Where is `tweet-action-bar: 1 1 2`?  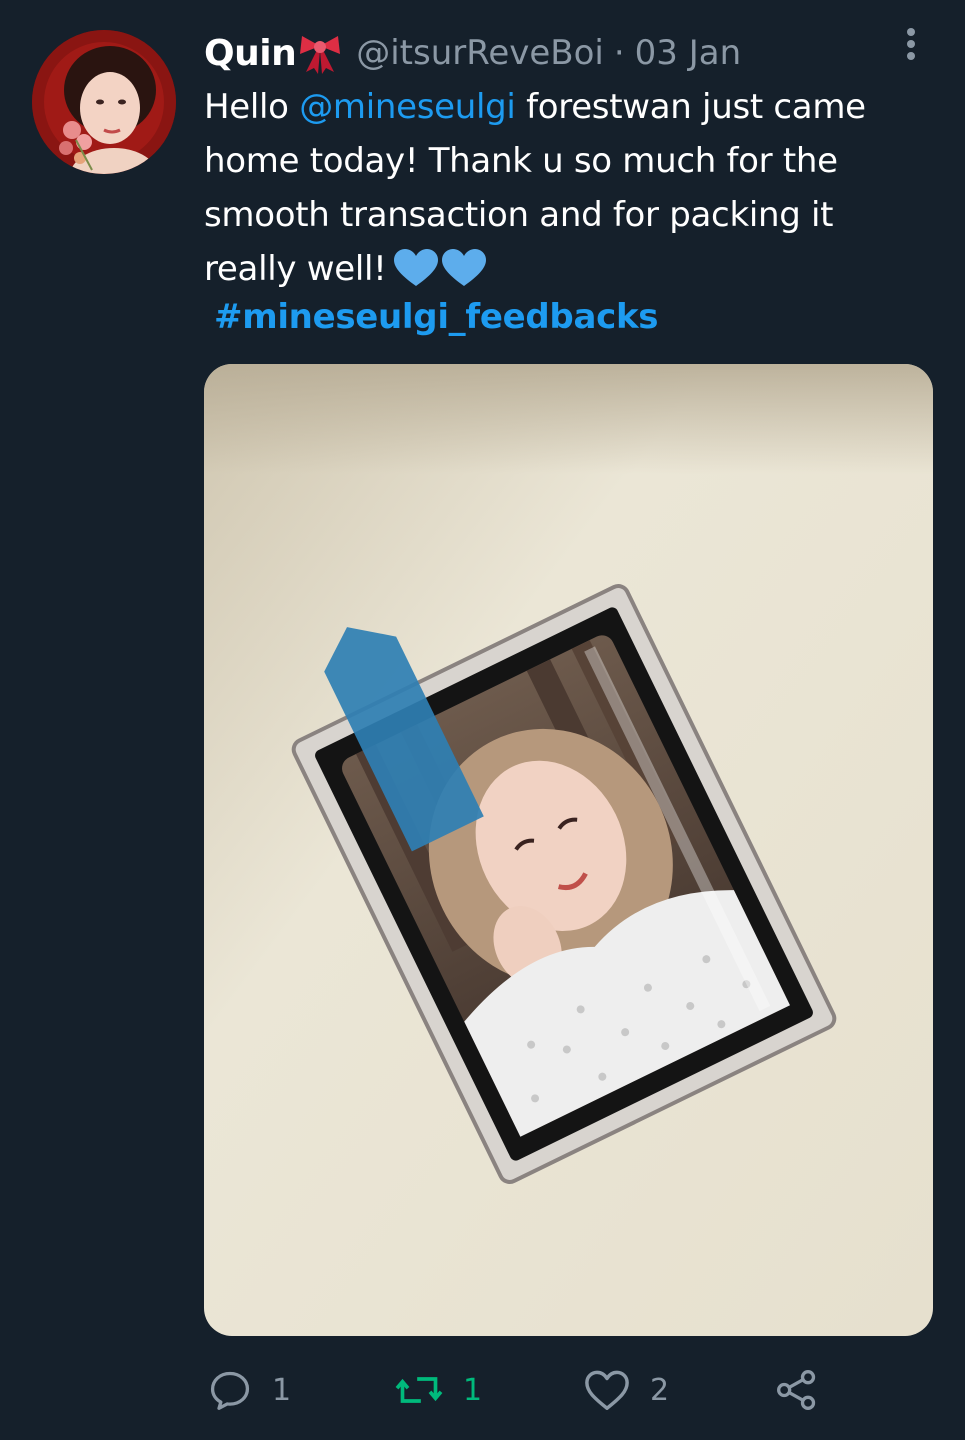
tweet-action-bar: 1 1 2 is located at coordinates (482, 1390).